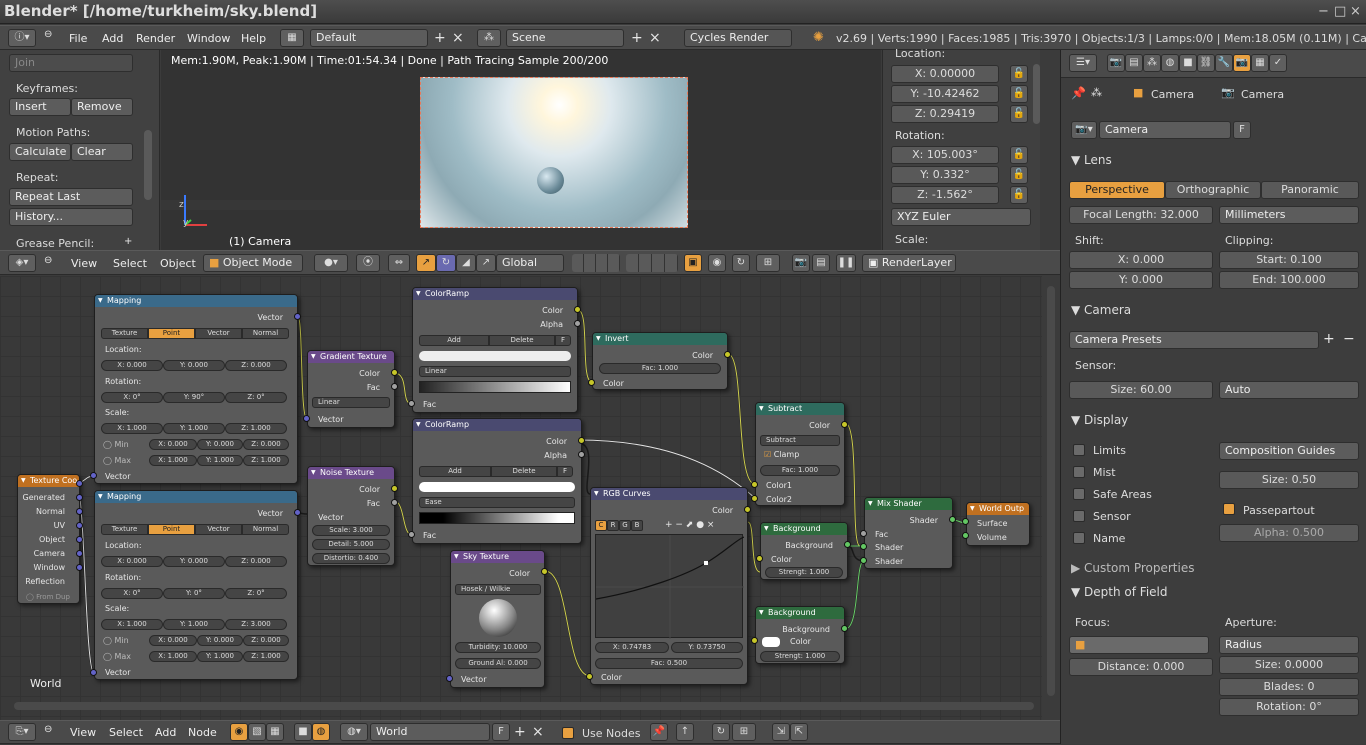 The height and width of the screenshot is (745, 1366). Describe the element at coordinates (40, 152) in the screenshot. I see `calculate-button: Calculate` at that location.